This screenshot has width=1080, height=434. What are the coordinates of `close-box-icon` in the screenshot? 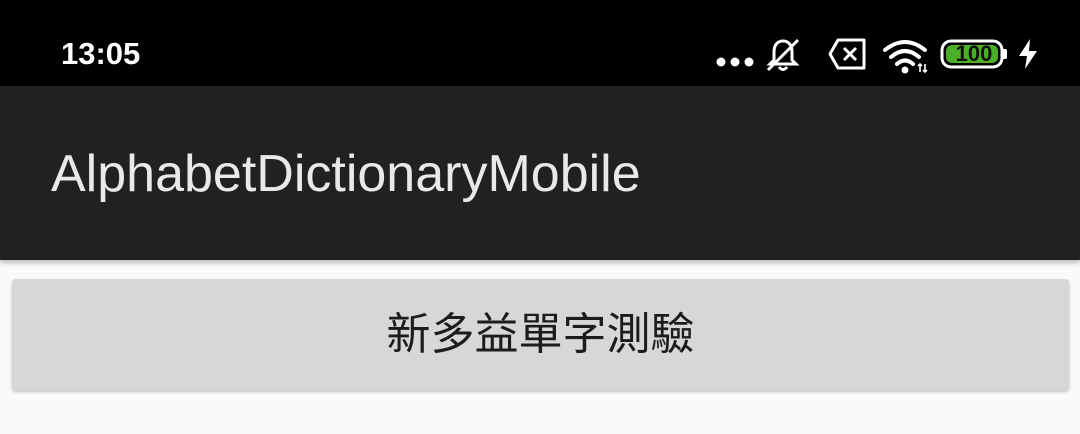 It's located at (847, 54).